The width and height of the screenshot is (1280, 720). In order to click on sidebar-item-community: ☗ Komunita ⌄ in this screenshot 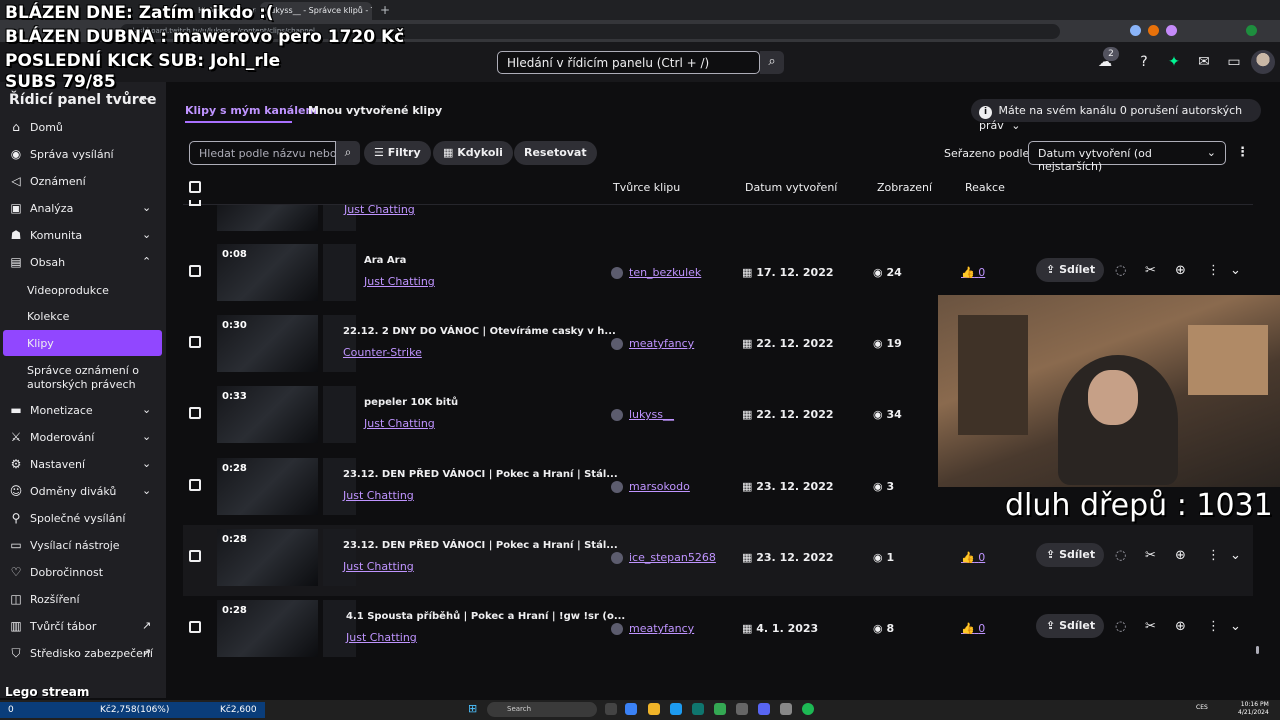, I will do `click(83, 236)`.